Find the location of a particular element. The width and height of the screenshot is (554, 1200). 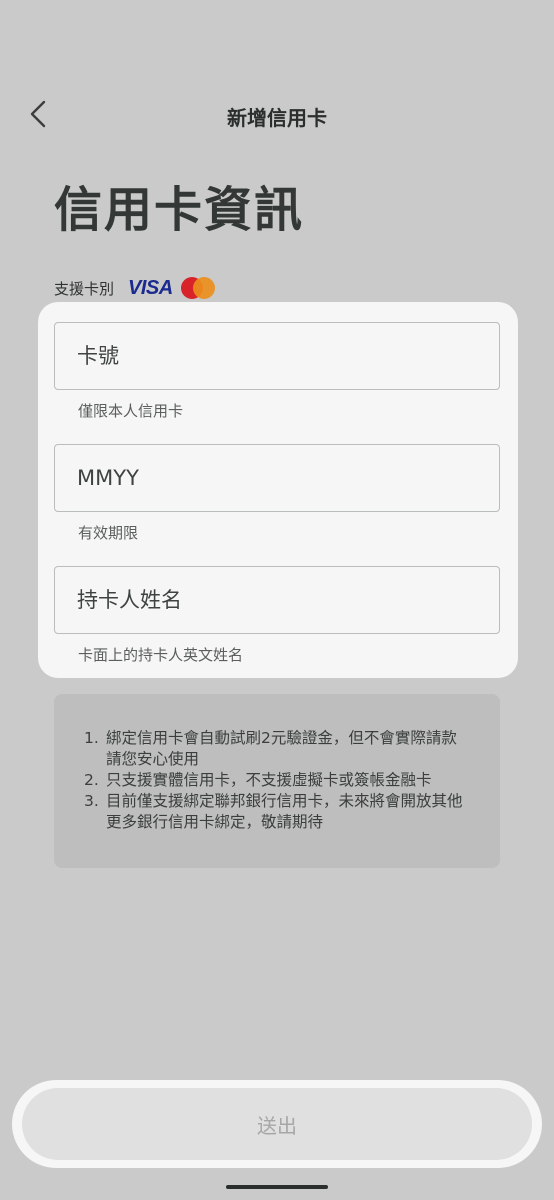

card-number-helper: 僅限本人信用卡 is located at coordinates (131, 411).